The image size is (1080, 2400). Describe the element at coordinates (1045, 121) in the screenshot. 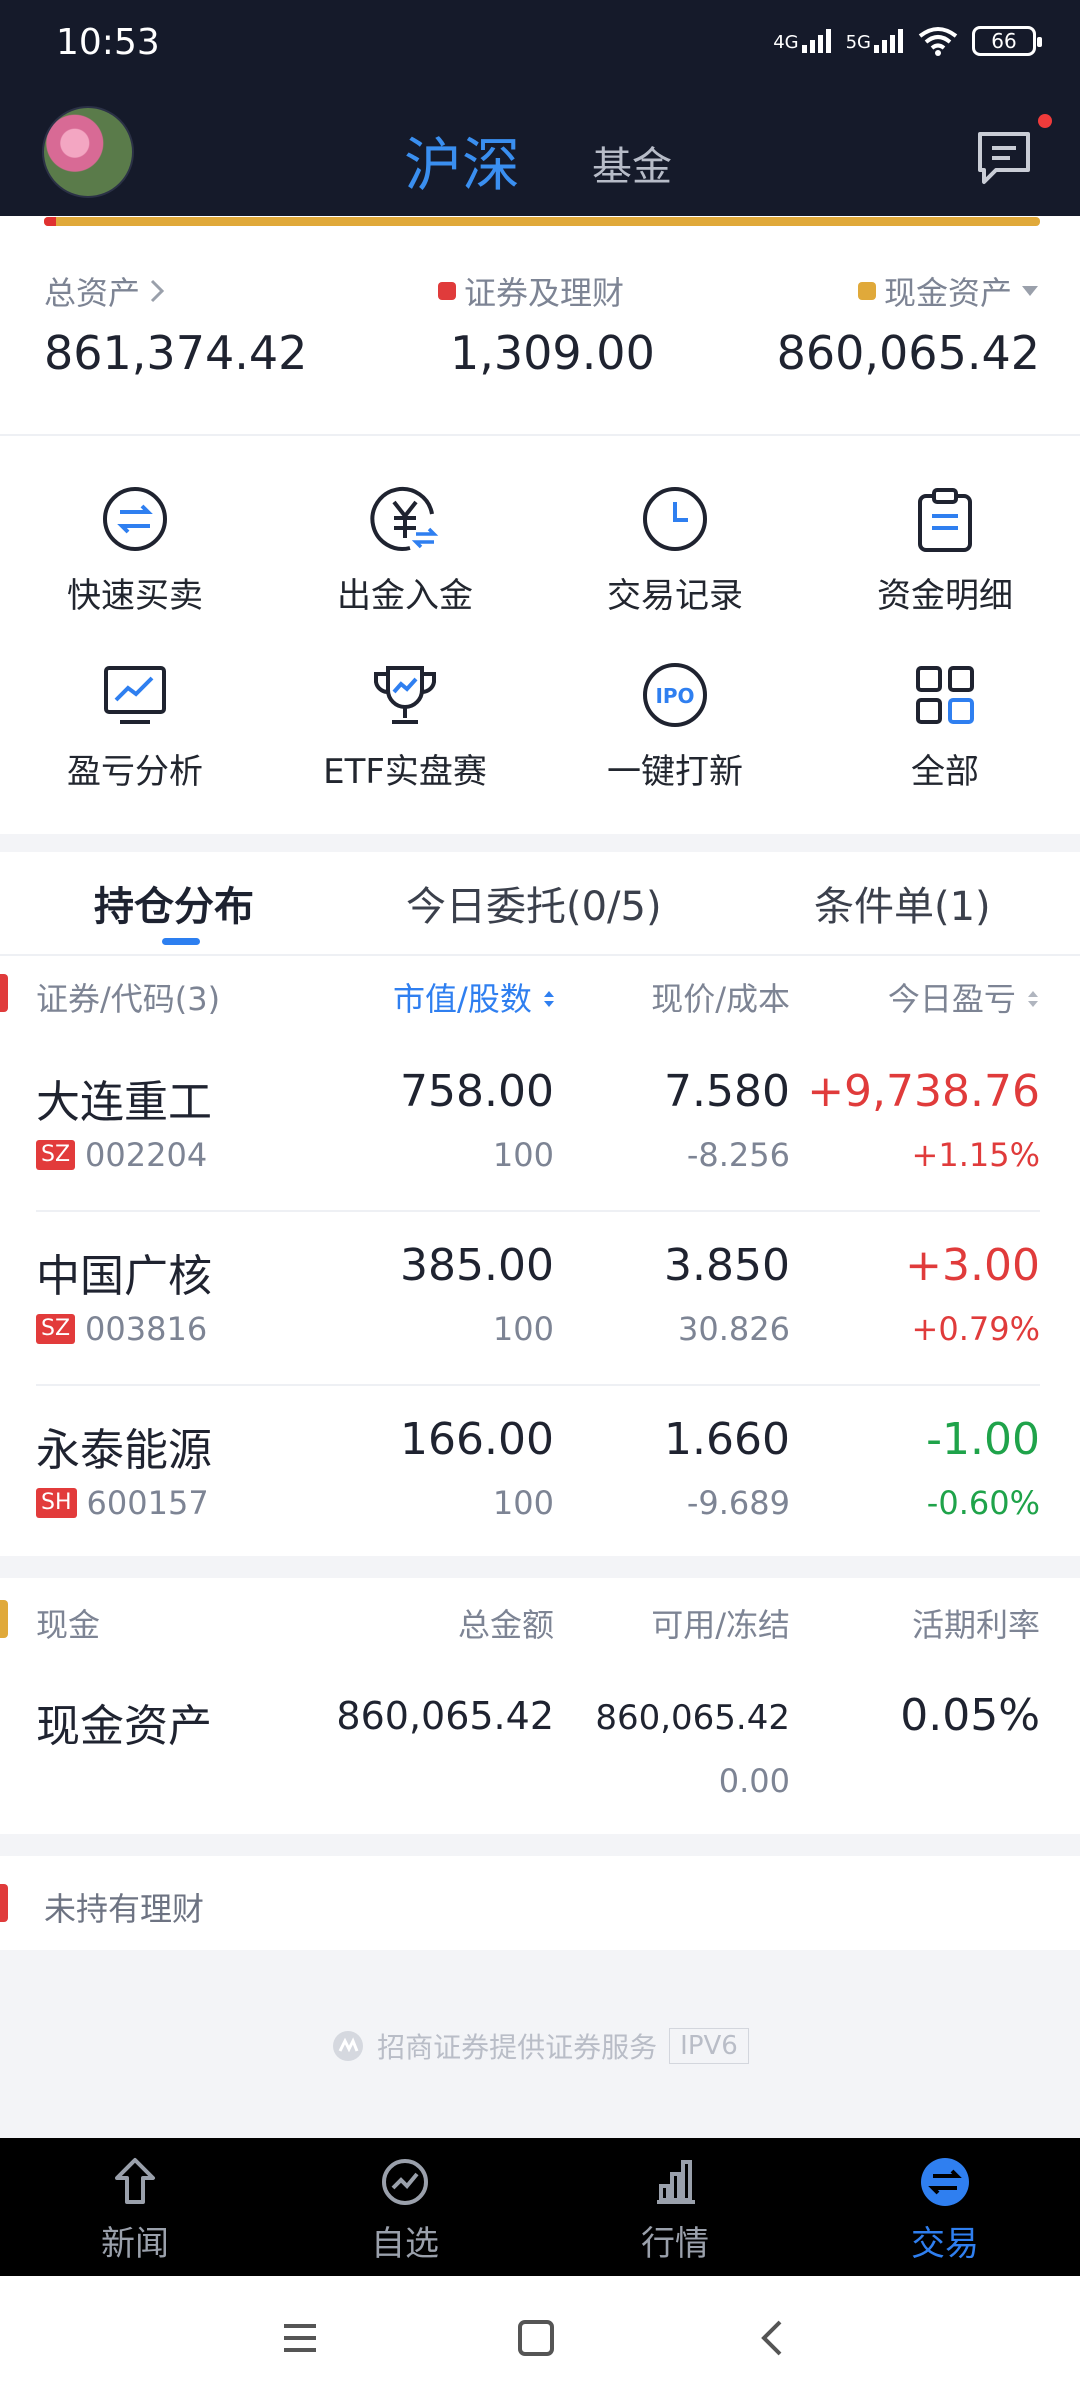

I see `notification-dot` at that location.